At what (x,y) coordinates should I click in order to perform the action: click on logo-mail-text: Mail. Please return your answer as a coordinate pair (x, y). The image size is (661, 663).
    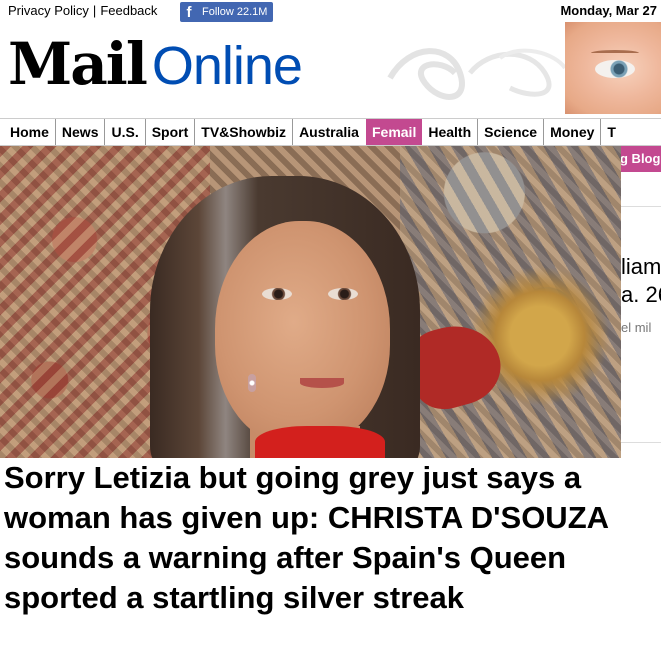
    Looking at the image, I should click on (78, 64).